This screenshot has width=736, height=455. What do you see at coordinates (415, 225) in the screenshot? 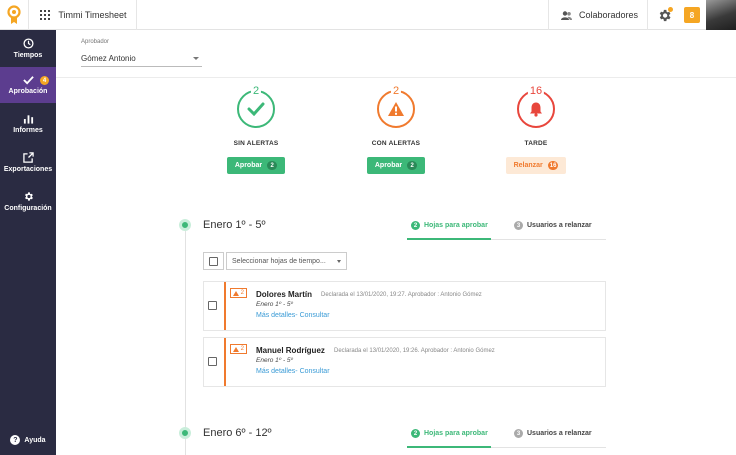
I see `tab-count: 2` at bounding box center [415, 225].